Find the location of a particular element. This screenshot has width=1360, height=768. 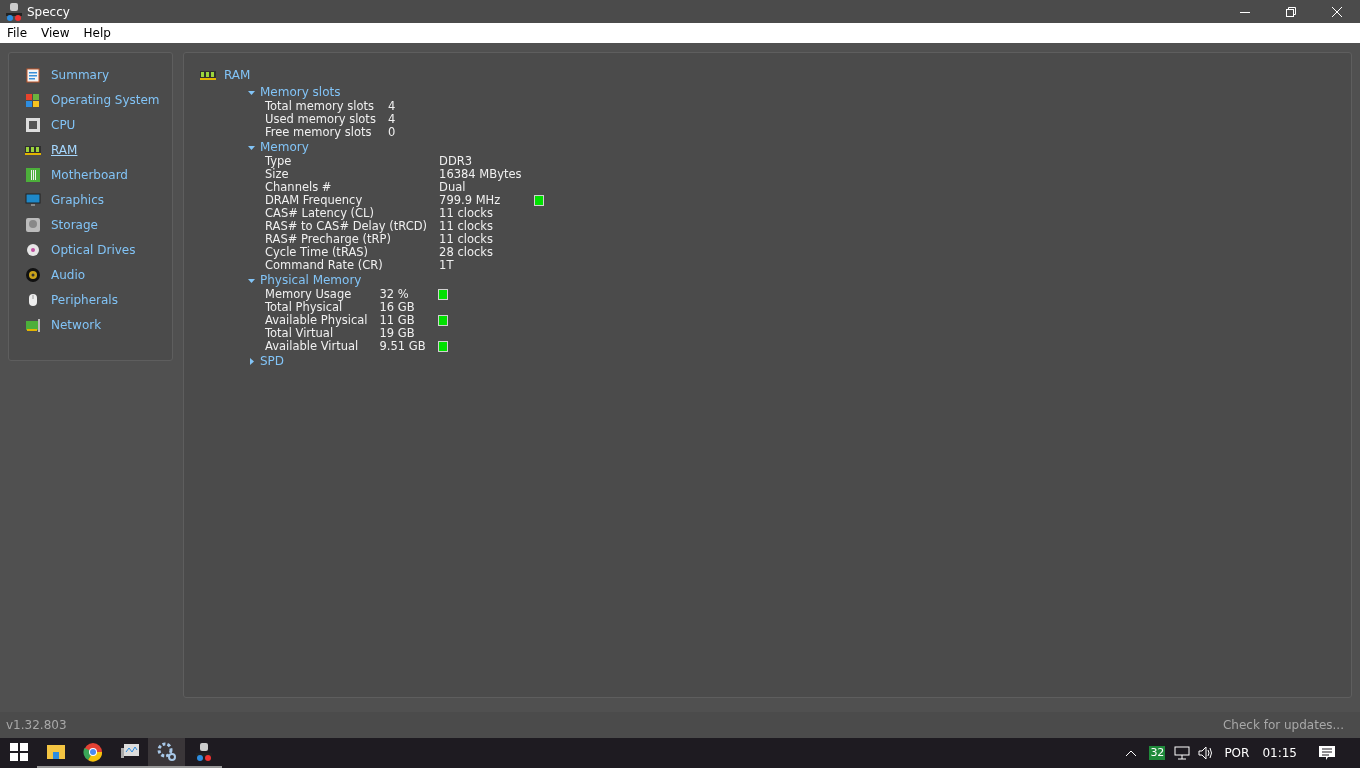

sidebar-item: CPU is located at coordinates (98, 124).